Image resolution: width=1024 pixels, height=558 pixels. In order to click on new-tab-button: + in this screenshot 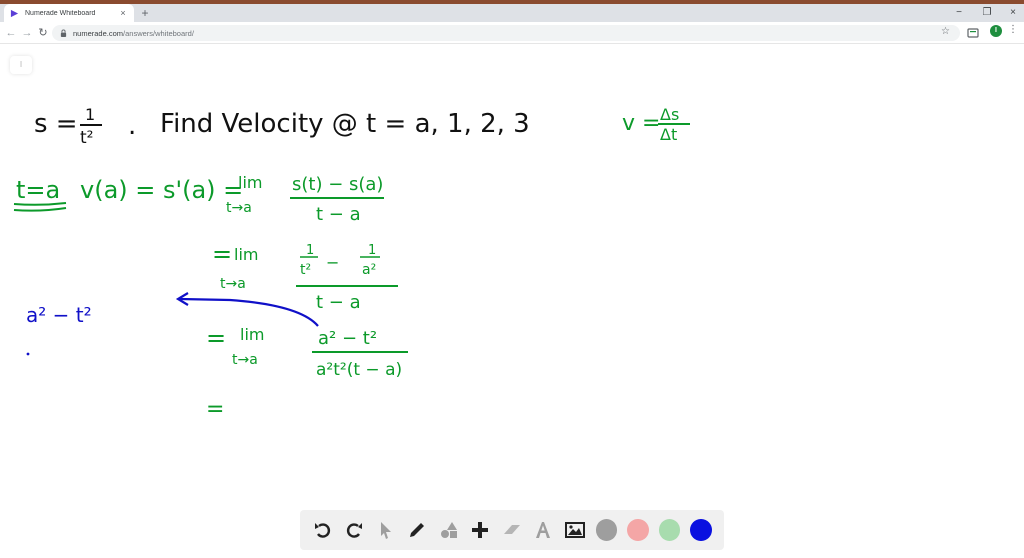, I will do `click(145, 13)`.